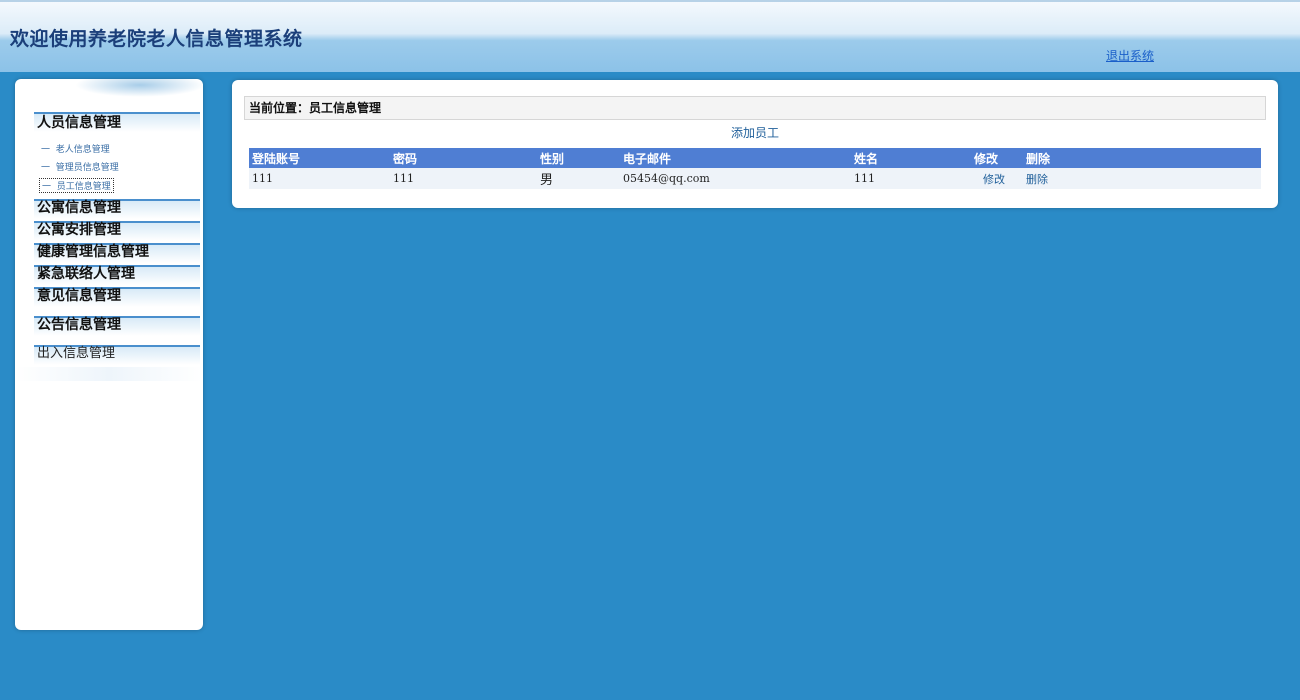 This screenshot has height=700, width=1300. What do you see at coordinates (1142, 178) in the screenshot?
I see `delete-link: 删除` at bounding box center [1142, 178].